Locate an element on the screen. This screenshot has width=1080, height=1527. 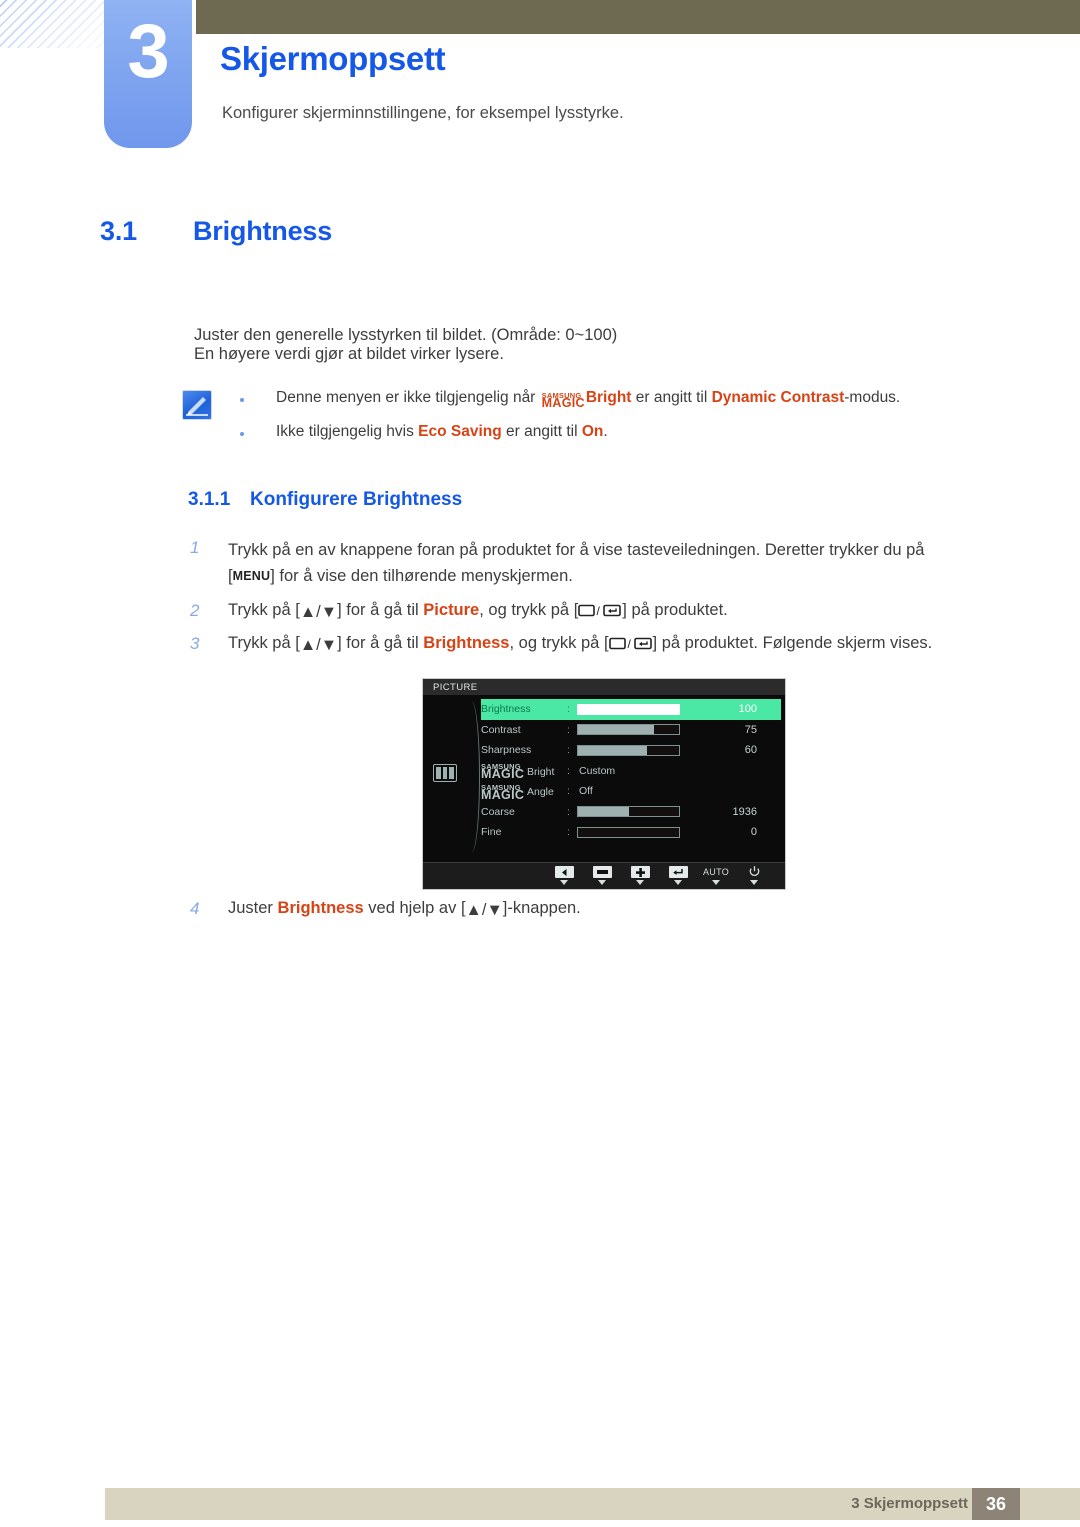
subsection-heading: 3.1.1 Konfigurere Brightness is located at coordinates (325, 500).